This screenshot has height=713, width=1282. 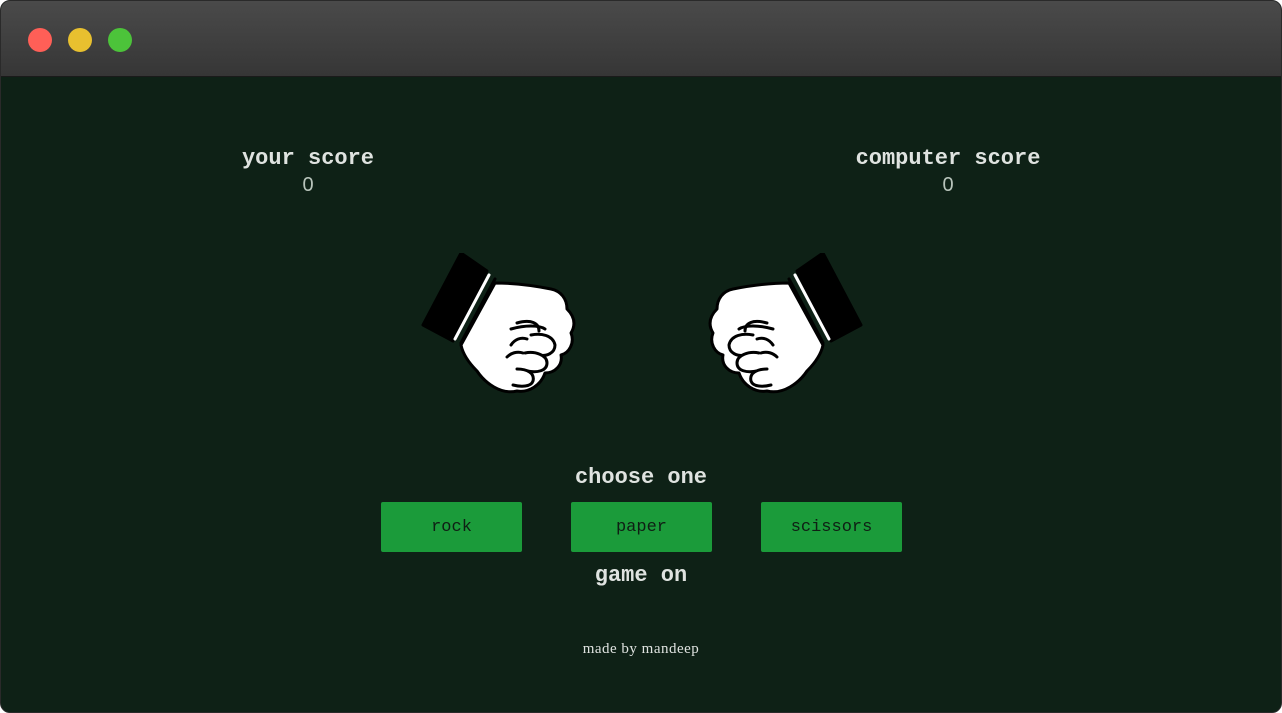 What do you see at coordinates (641, 575) in the screenshot?
I see `game-status: game on` at bounding box center [641, 575].